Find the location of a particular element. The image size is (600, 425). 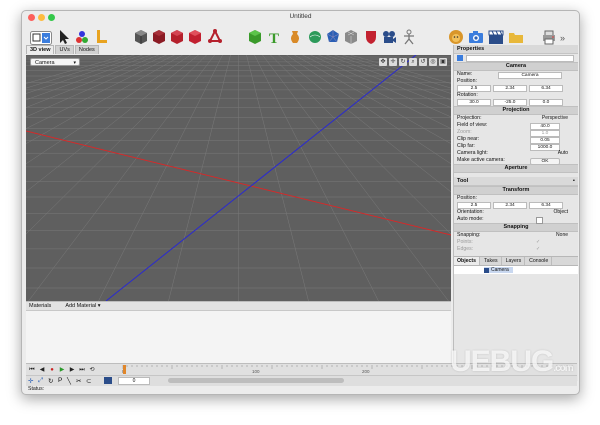

shield-icon is located at coordinates (371, 38).